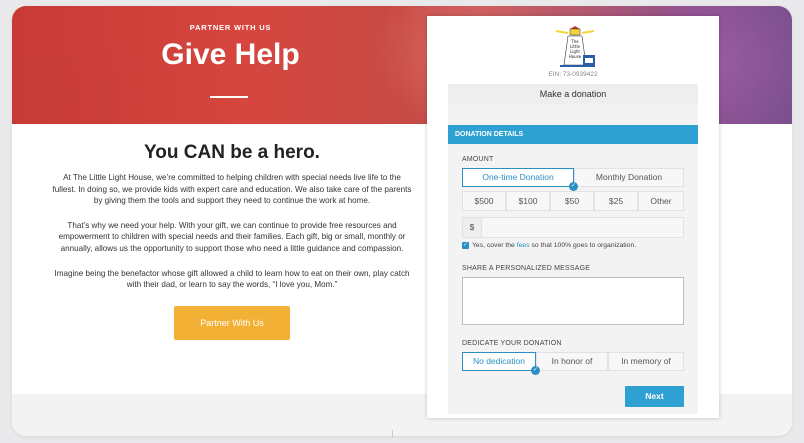 The height and width of the screenshot is (443, 804). What do you see at coordinates (499, 361) in the screenshot?
I see `option-label: No dedication` at bounding box center [499, 361].